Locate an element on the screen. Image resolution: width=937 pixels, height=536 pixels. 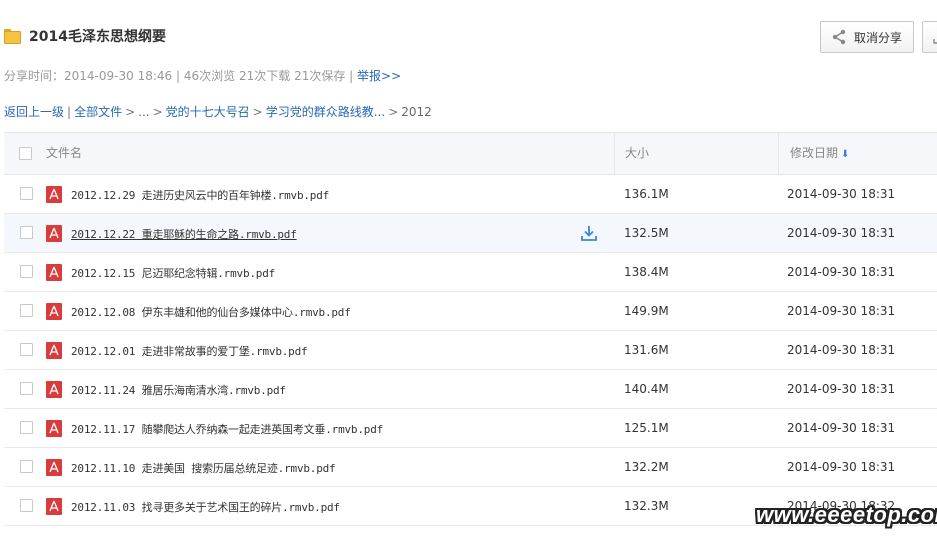
share-time: 2014-09-30 18:46 is located at coordinates (118, 76).